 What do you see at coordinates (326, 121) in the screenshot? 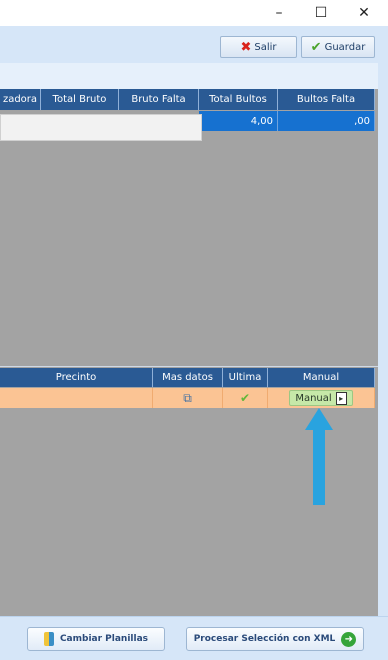
I see `cell-bultos-falta: ,00` at bounding box center [326, 121].